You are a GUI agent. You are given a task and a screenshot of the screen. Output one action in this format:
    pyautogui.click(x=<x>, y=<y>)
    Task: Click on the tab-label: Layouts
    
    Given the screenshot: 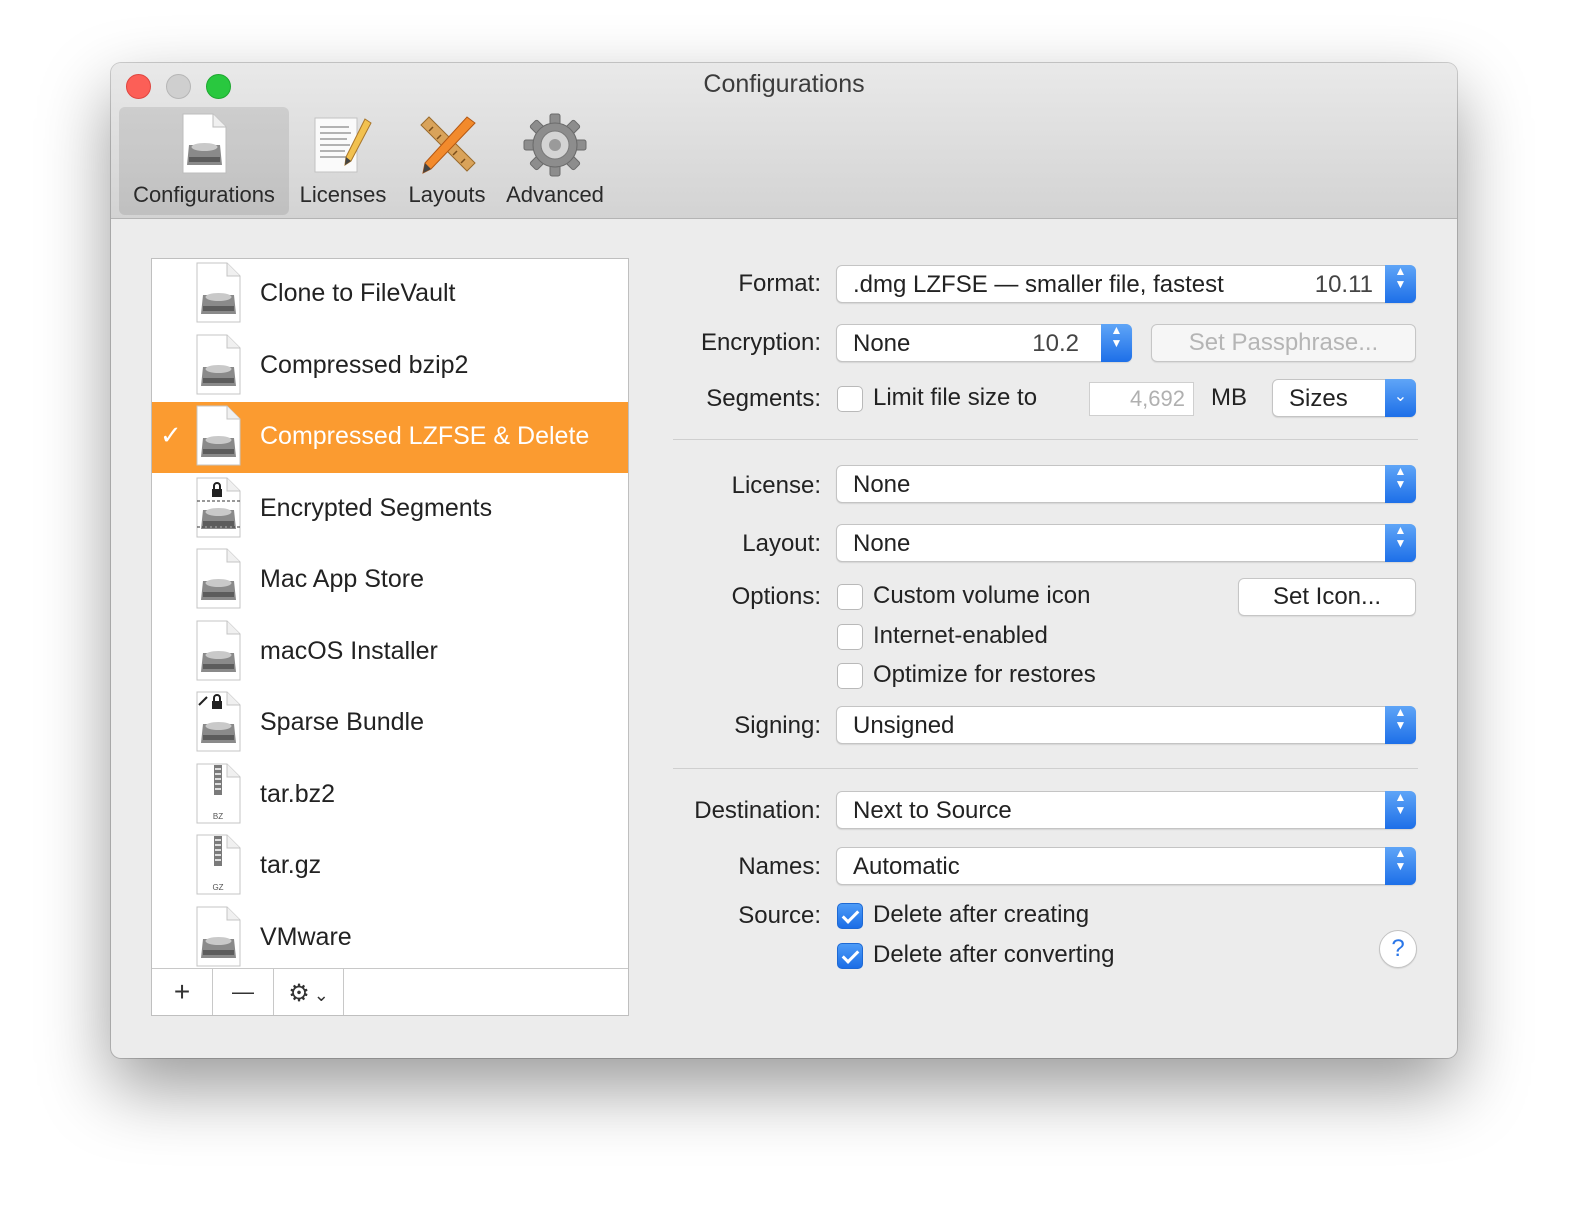 What is the action you would take?
    pyautogui.click(x=447, y=194)
    